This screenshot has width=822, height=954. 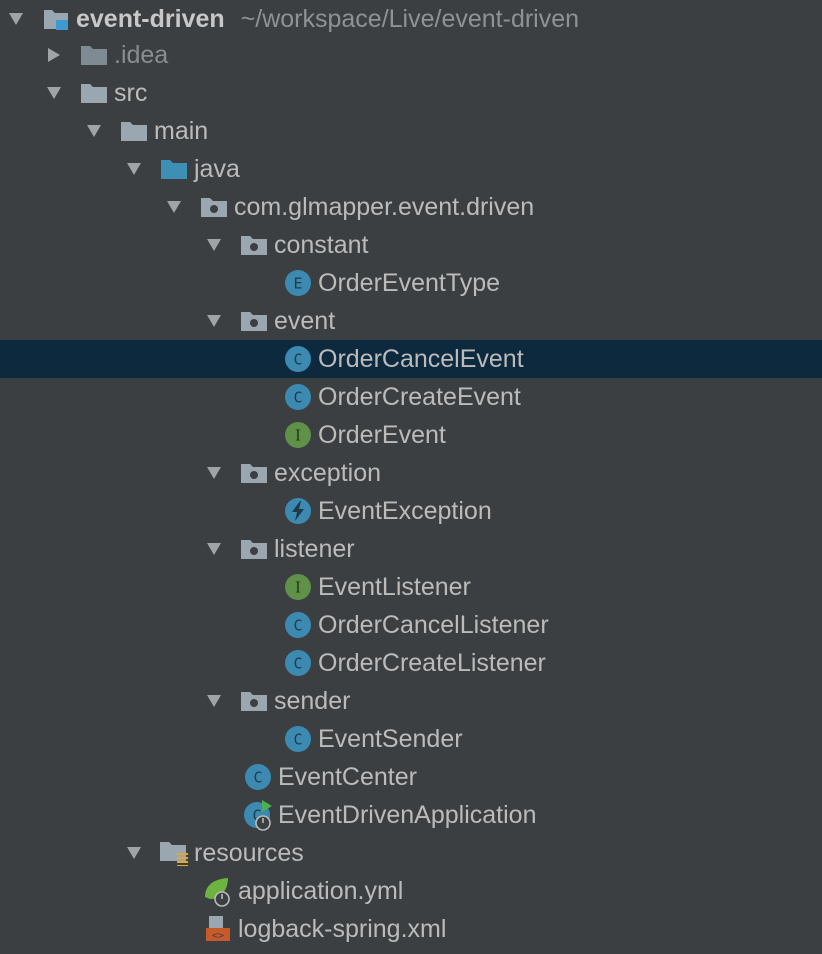 What do you see at coordinates (217, 169) in the screenshot?
I see `tree-node-label: java` at bounding box center [217, 169].